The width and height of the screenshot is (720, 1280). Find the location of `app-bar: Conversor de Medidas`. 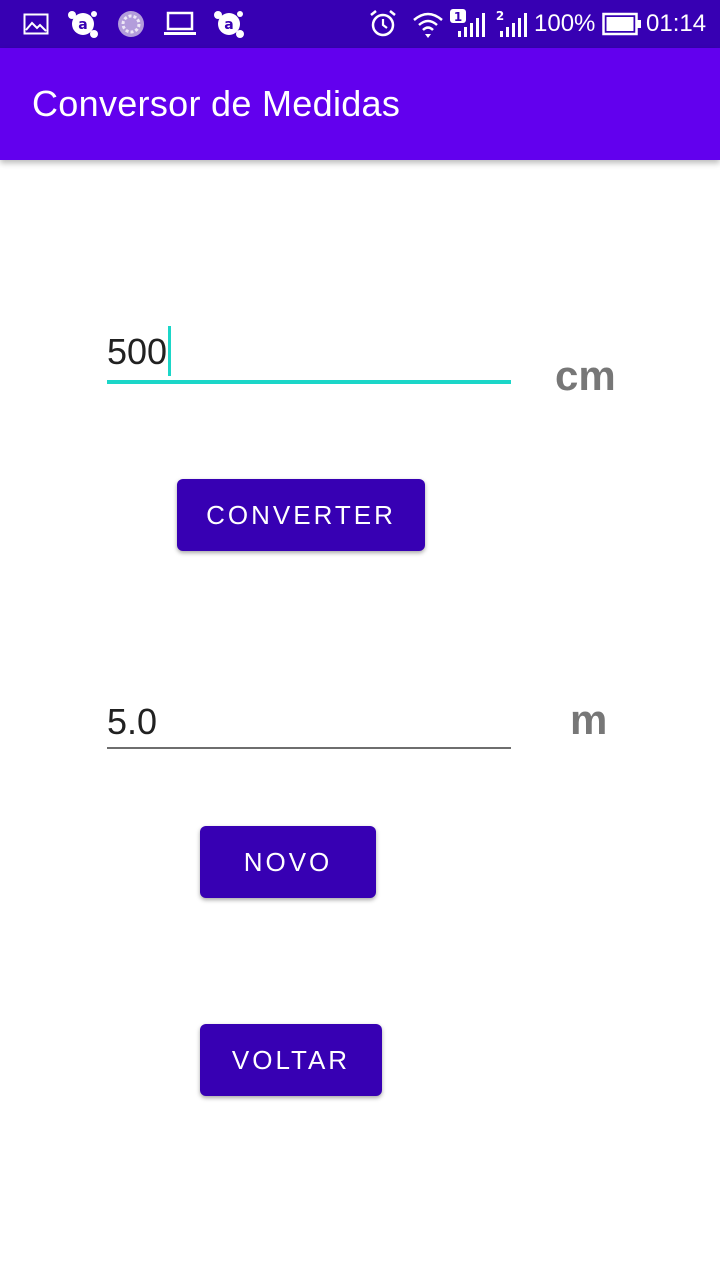

app-bar: Conversor de Medidas is located at coordinates (360, 104).